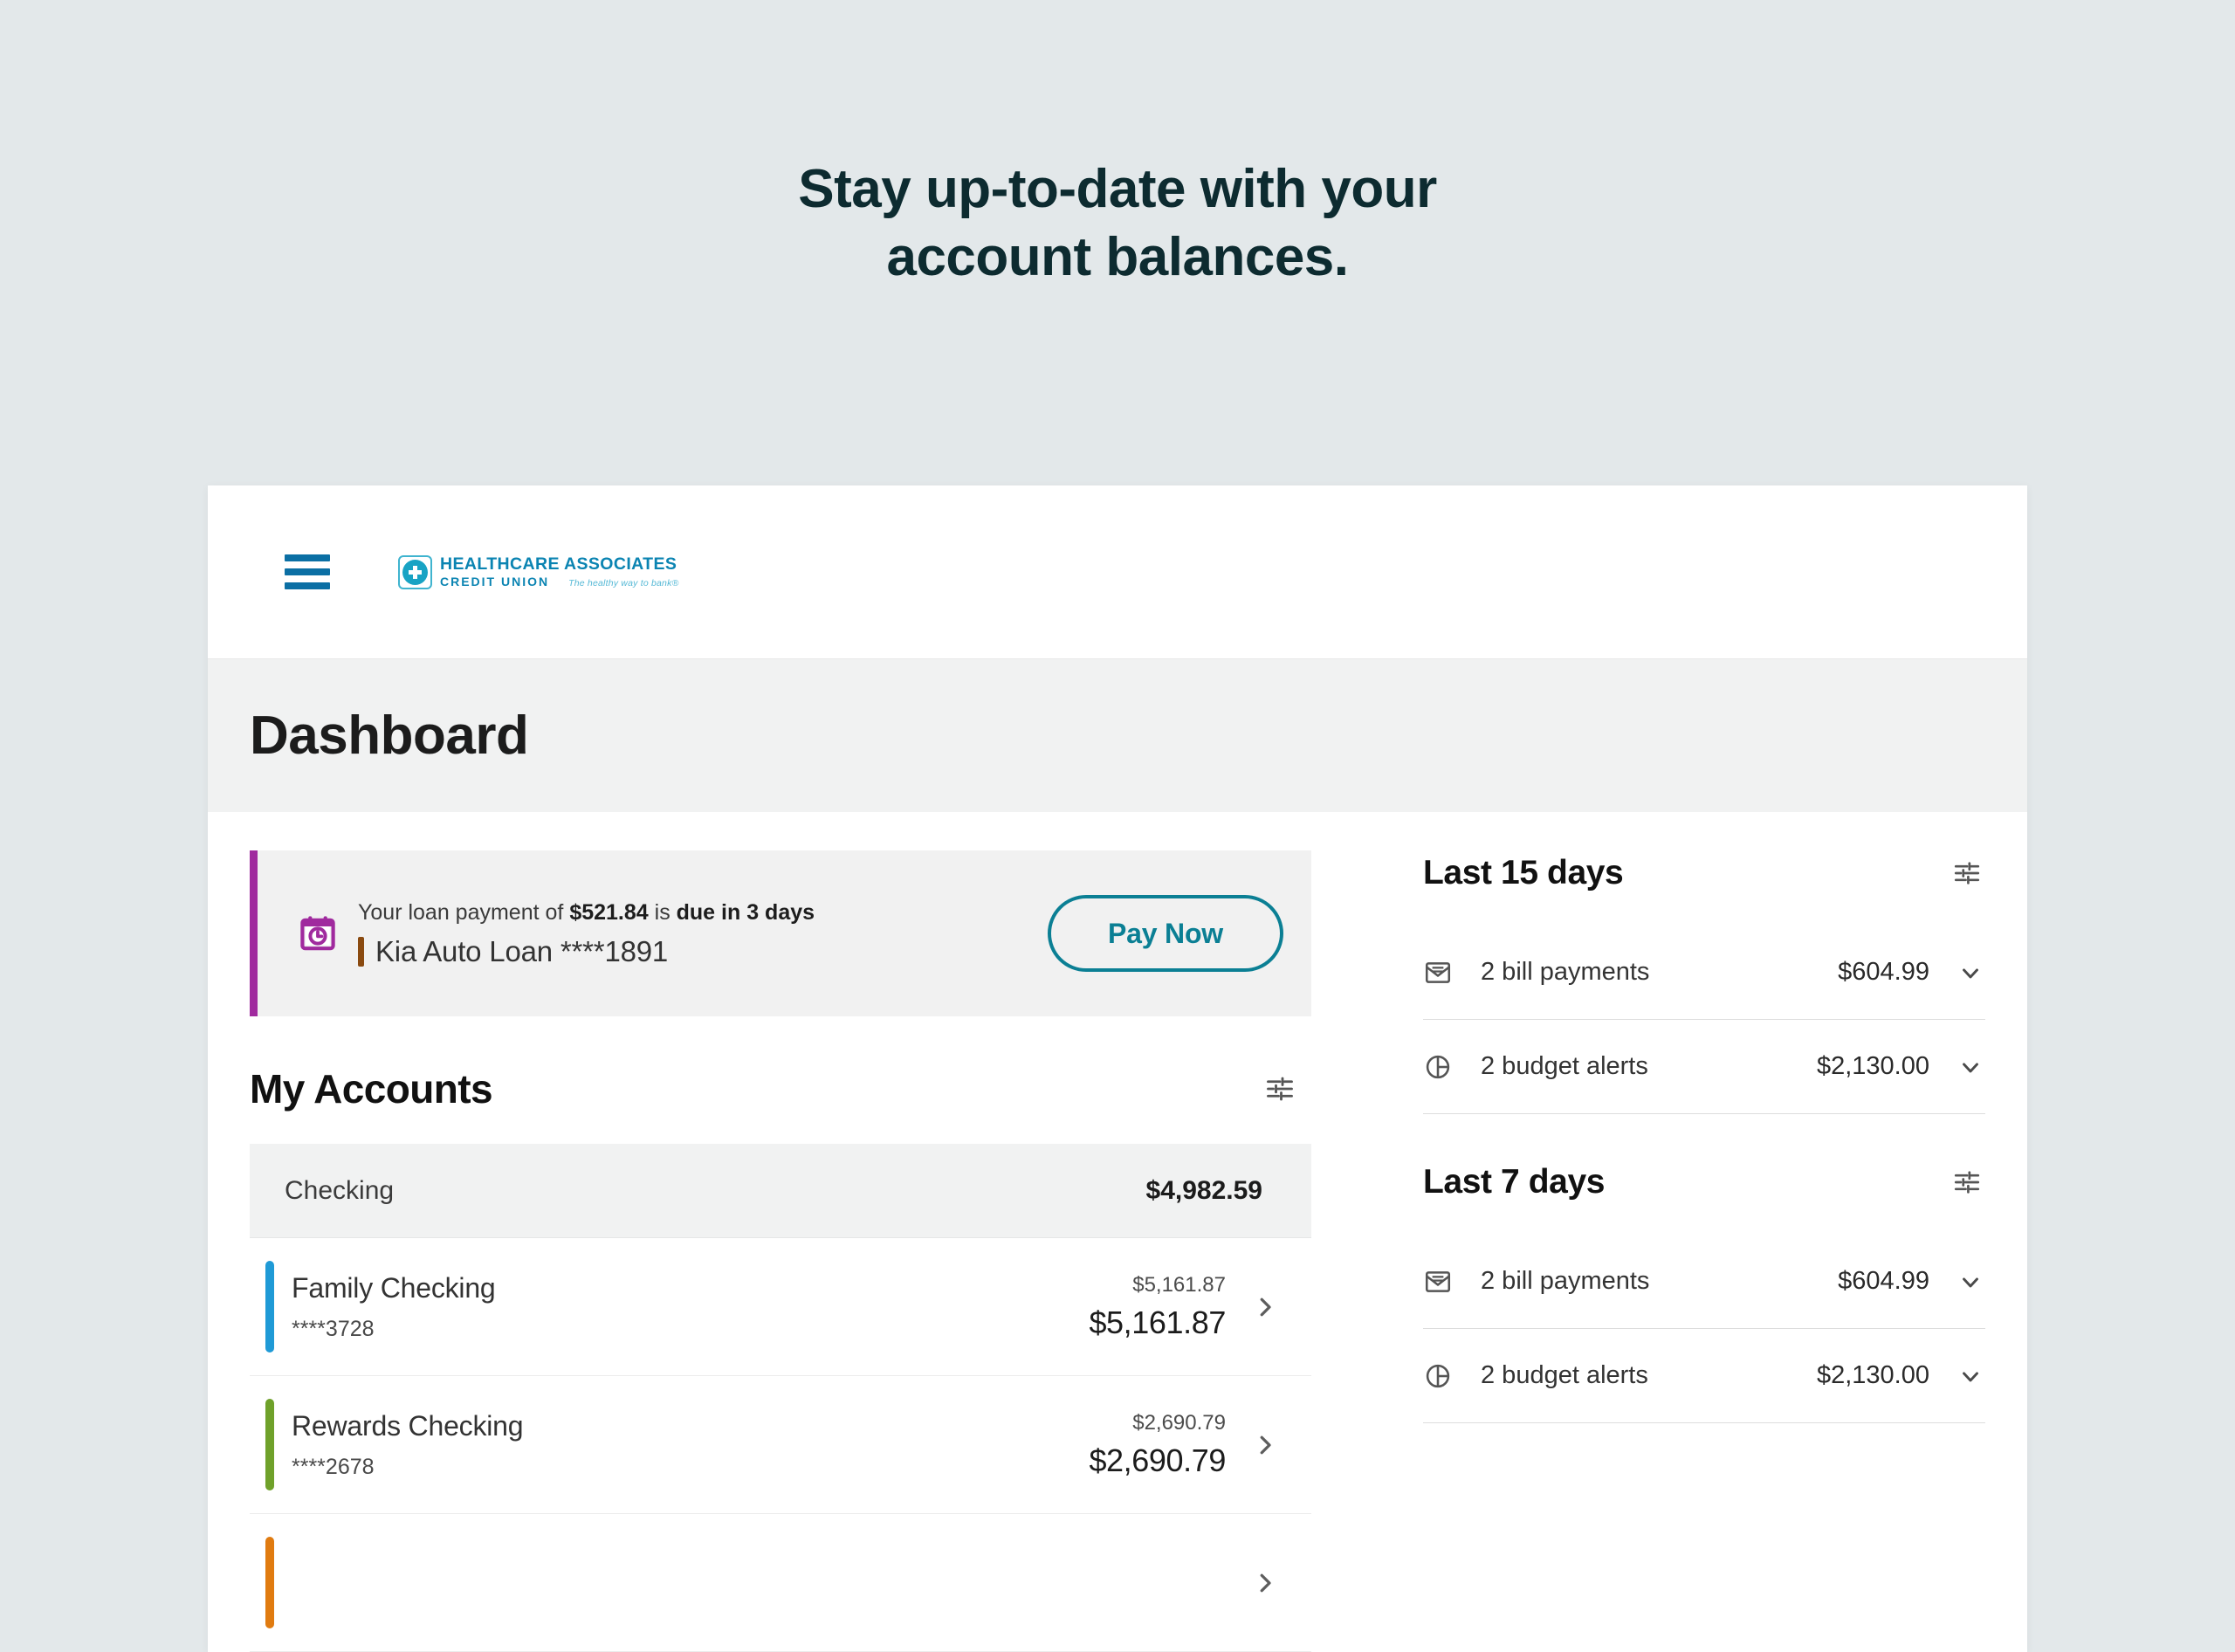 This screenshot has height=1652, width=2235. I want to click on account-name: Rewards Checking, so click(408, 1425).